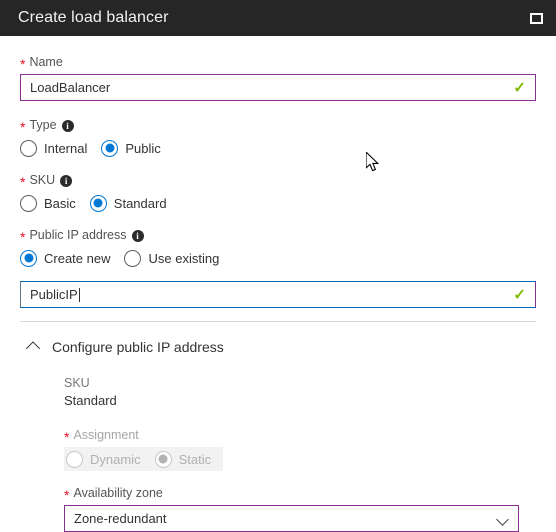 The image size is (556, 532). I want to click on field-sku: * SKU i Basic Standard, so click(278, 193).